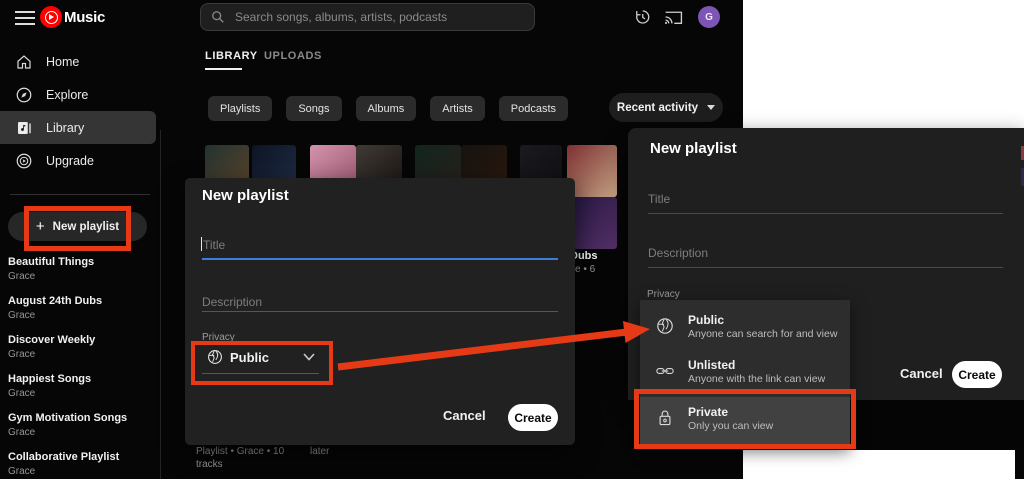 The image size is (1024, 479). I want to click on chevron-down-icon, so click(309, 357).